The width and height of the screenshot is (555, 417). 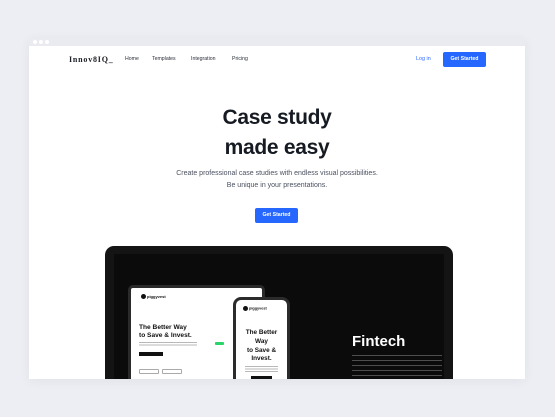 I want to click on hero-get-started-button: Get Started, so click(x=276, y=215).